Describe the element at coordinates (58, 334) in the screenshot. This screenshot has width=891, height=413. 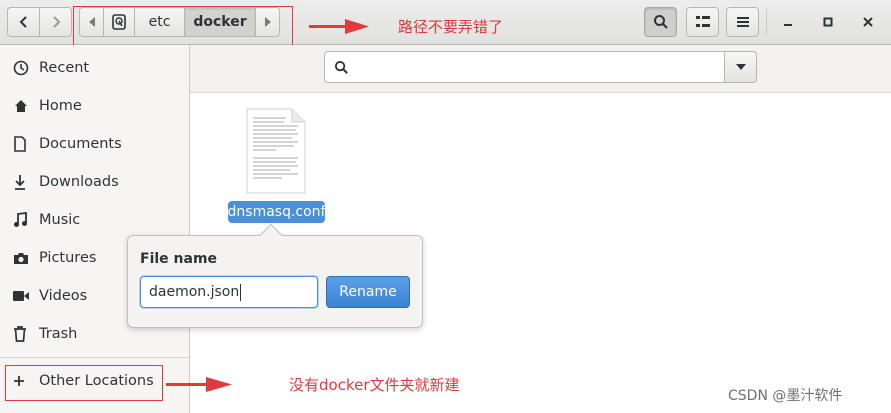
I see `sidebar-item-label: Trash` at that location.